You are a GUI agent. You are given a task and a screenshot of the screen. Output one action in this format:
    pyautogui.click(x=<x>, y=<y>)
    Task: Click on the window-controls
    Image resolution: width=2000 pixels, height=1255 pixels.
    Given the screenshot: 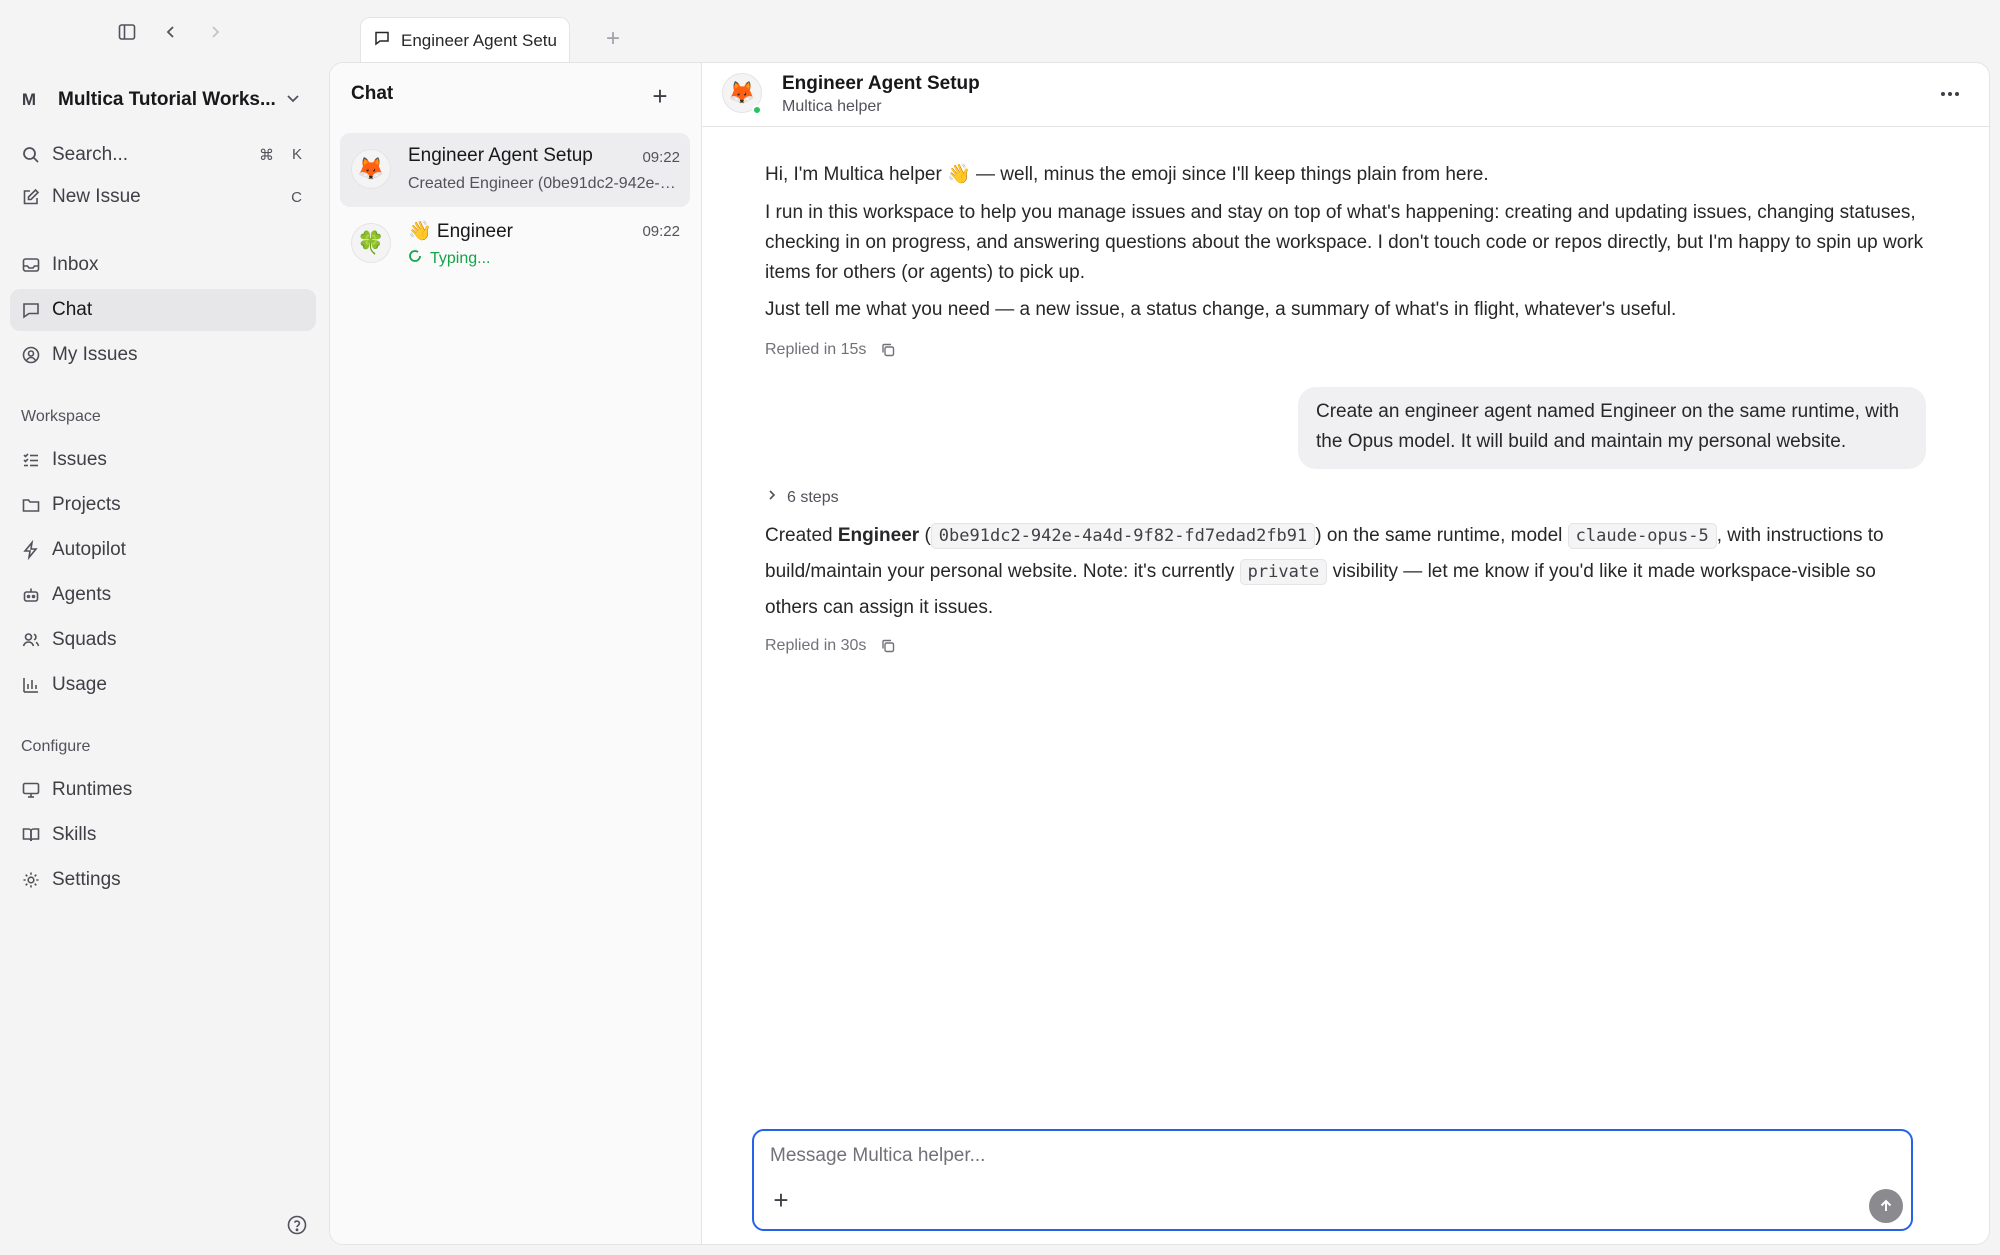 What is the action you would take?
    pyautogui.click(x=171, y=32)
    